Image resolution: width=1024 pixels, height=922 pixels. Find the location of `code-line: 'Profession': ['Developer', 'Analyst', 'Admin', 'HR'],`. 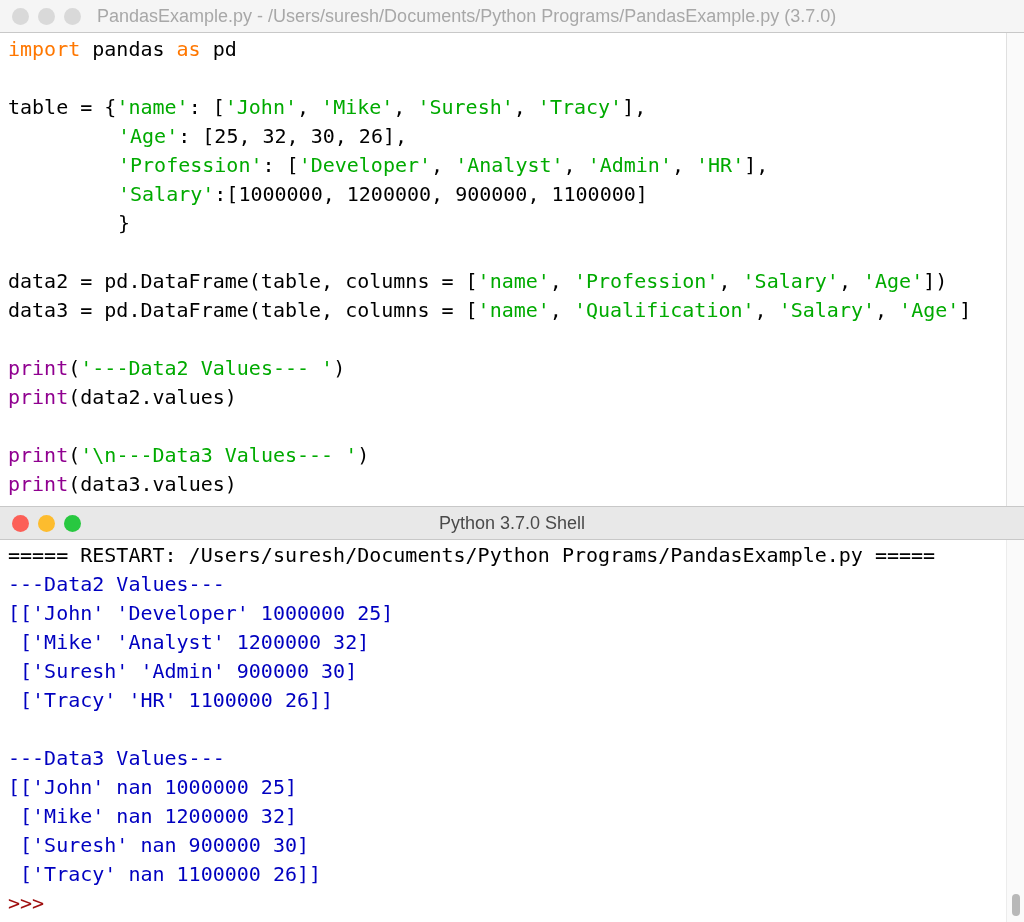

code-line: 'Profession': ['Developer', 'Analyst', 'Admin', 'HR'], is located at coordinates (443, 165).